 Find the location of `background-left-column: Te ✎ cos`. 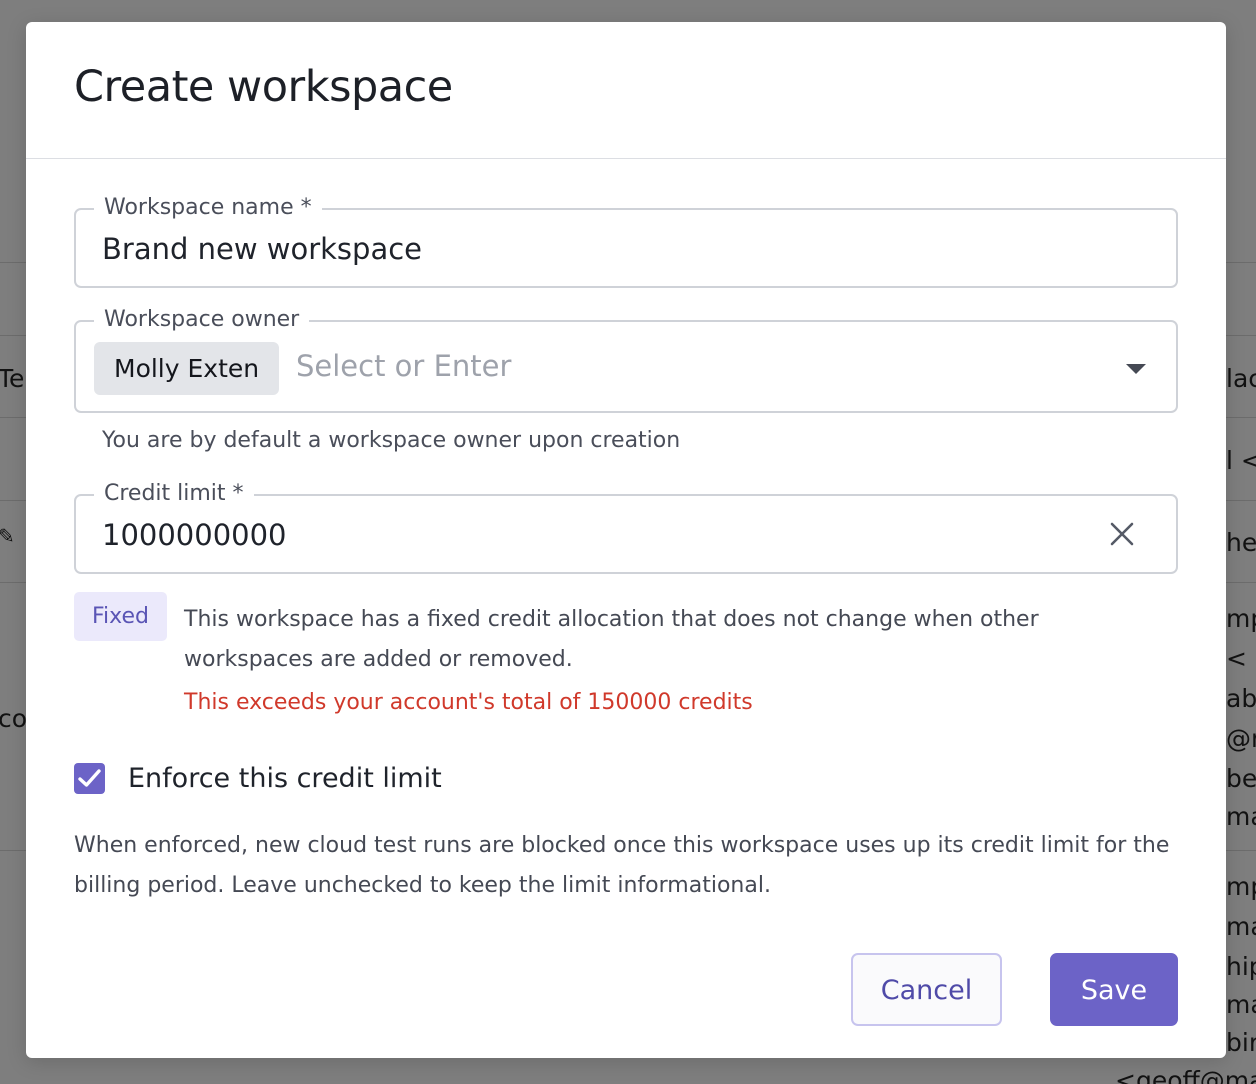

background-left-column: Te ✎ cos is located at coordinates (13, 542).